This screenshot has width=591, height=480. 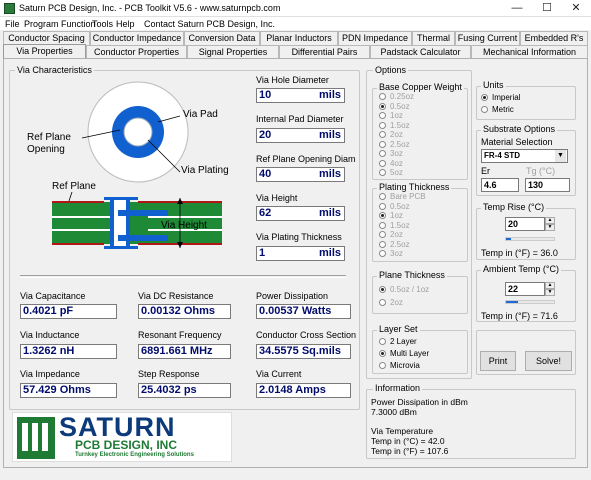 I want to click on tab-signal-properties: Signal Properties, so click(x=233, y=52).